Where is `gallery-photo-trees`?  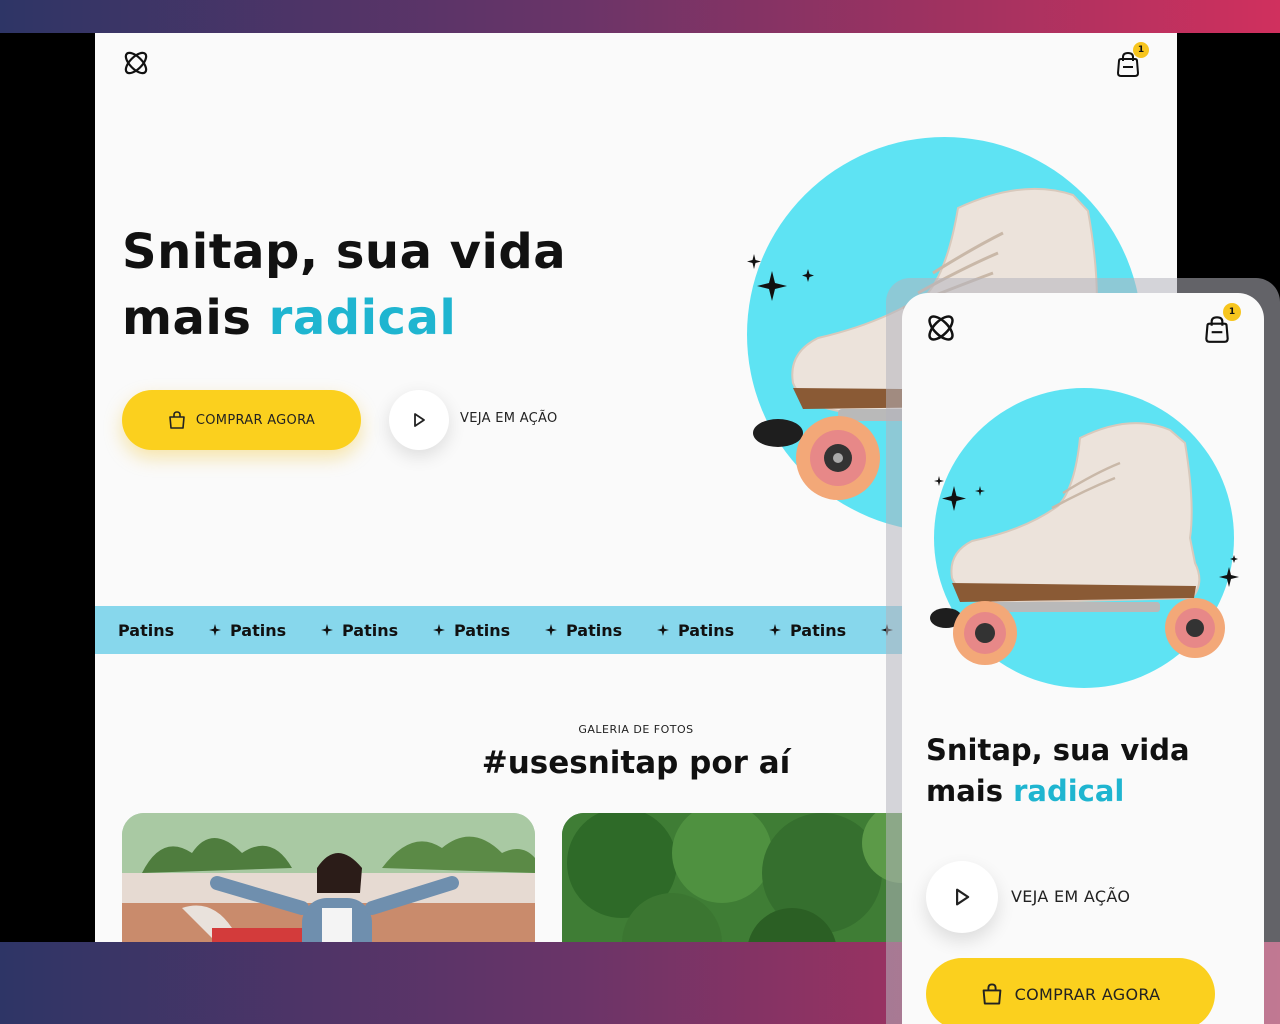 gallery-photo-trees is located at coordinates (742, 877).